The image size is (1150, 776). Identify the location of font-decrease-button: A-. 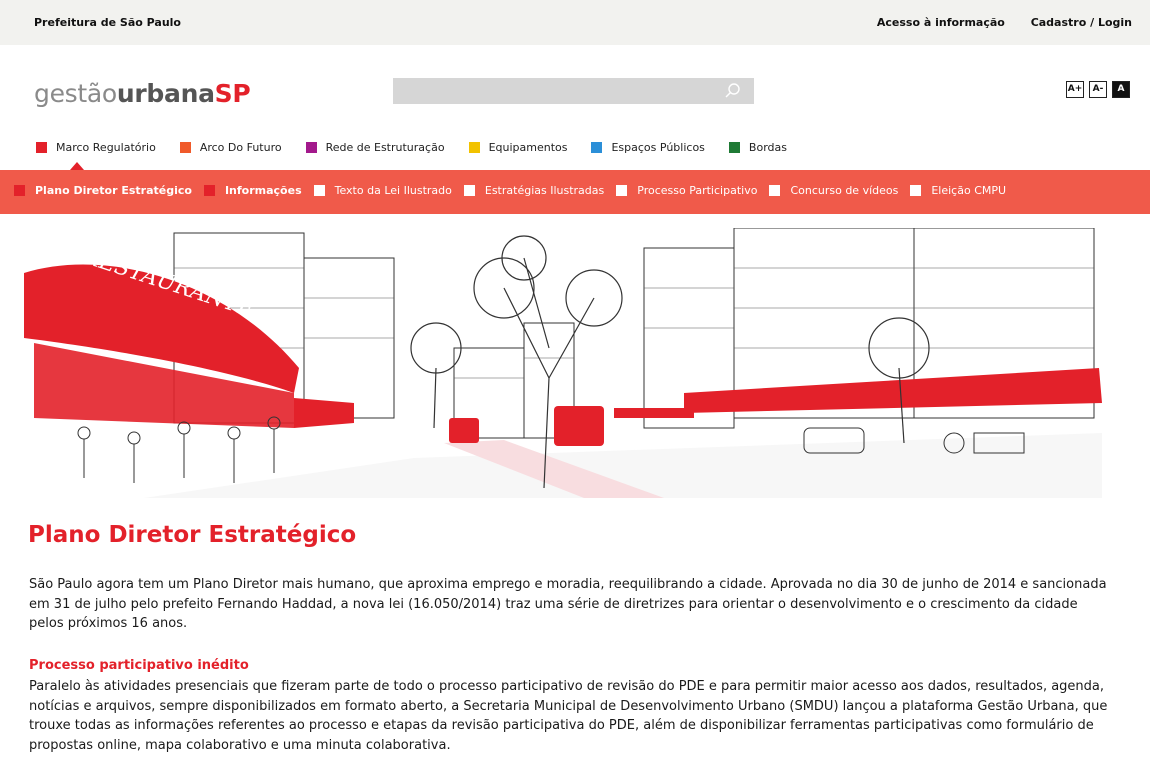
(1098, 89).